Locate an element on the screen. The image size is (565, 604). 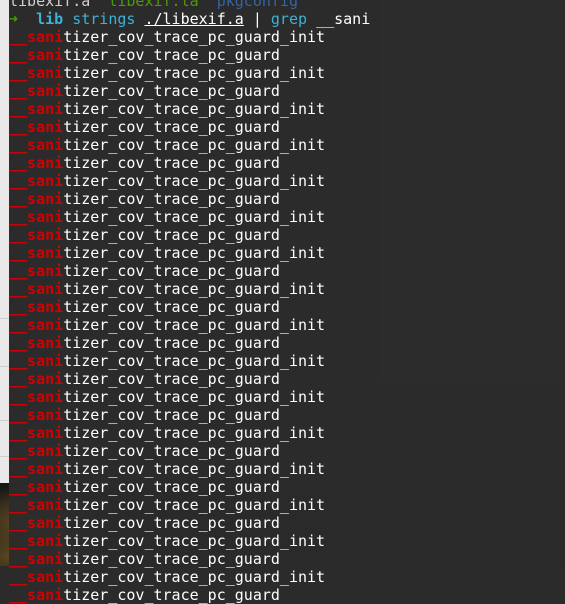
file-entry: libexif.a is located at coordinates (50, 5).